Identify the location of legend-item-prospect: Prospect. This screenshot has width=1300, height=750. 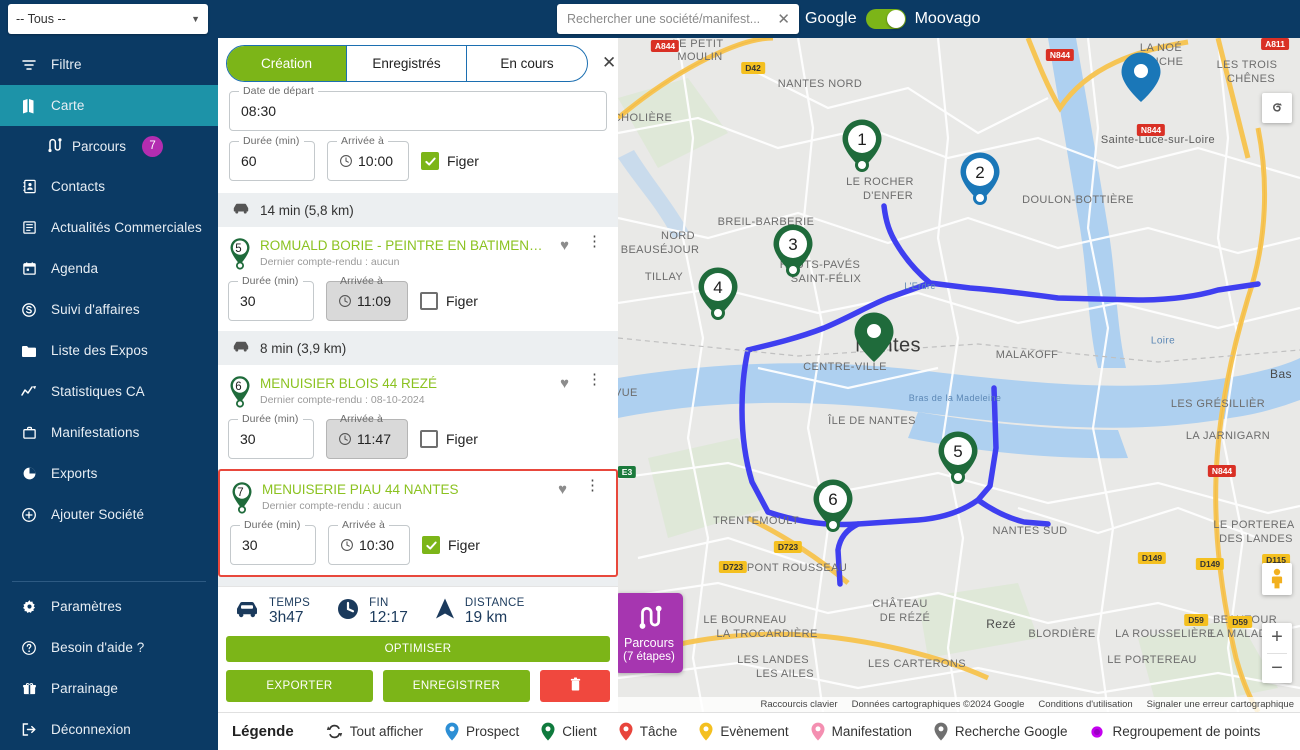
(482, 731).